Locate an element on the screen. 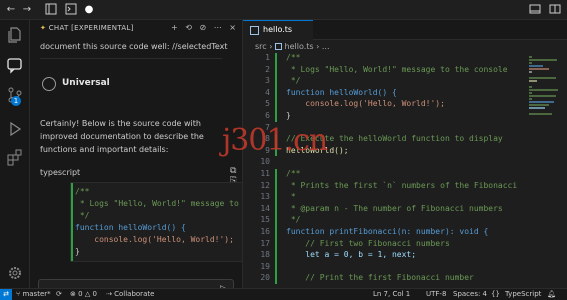  settings-gear-icon is located at coordinates (15, 273).